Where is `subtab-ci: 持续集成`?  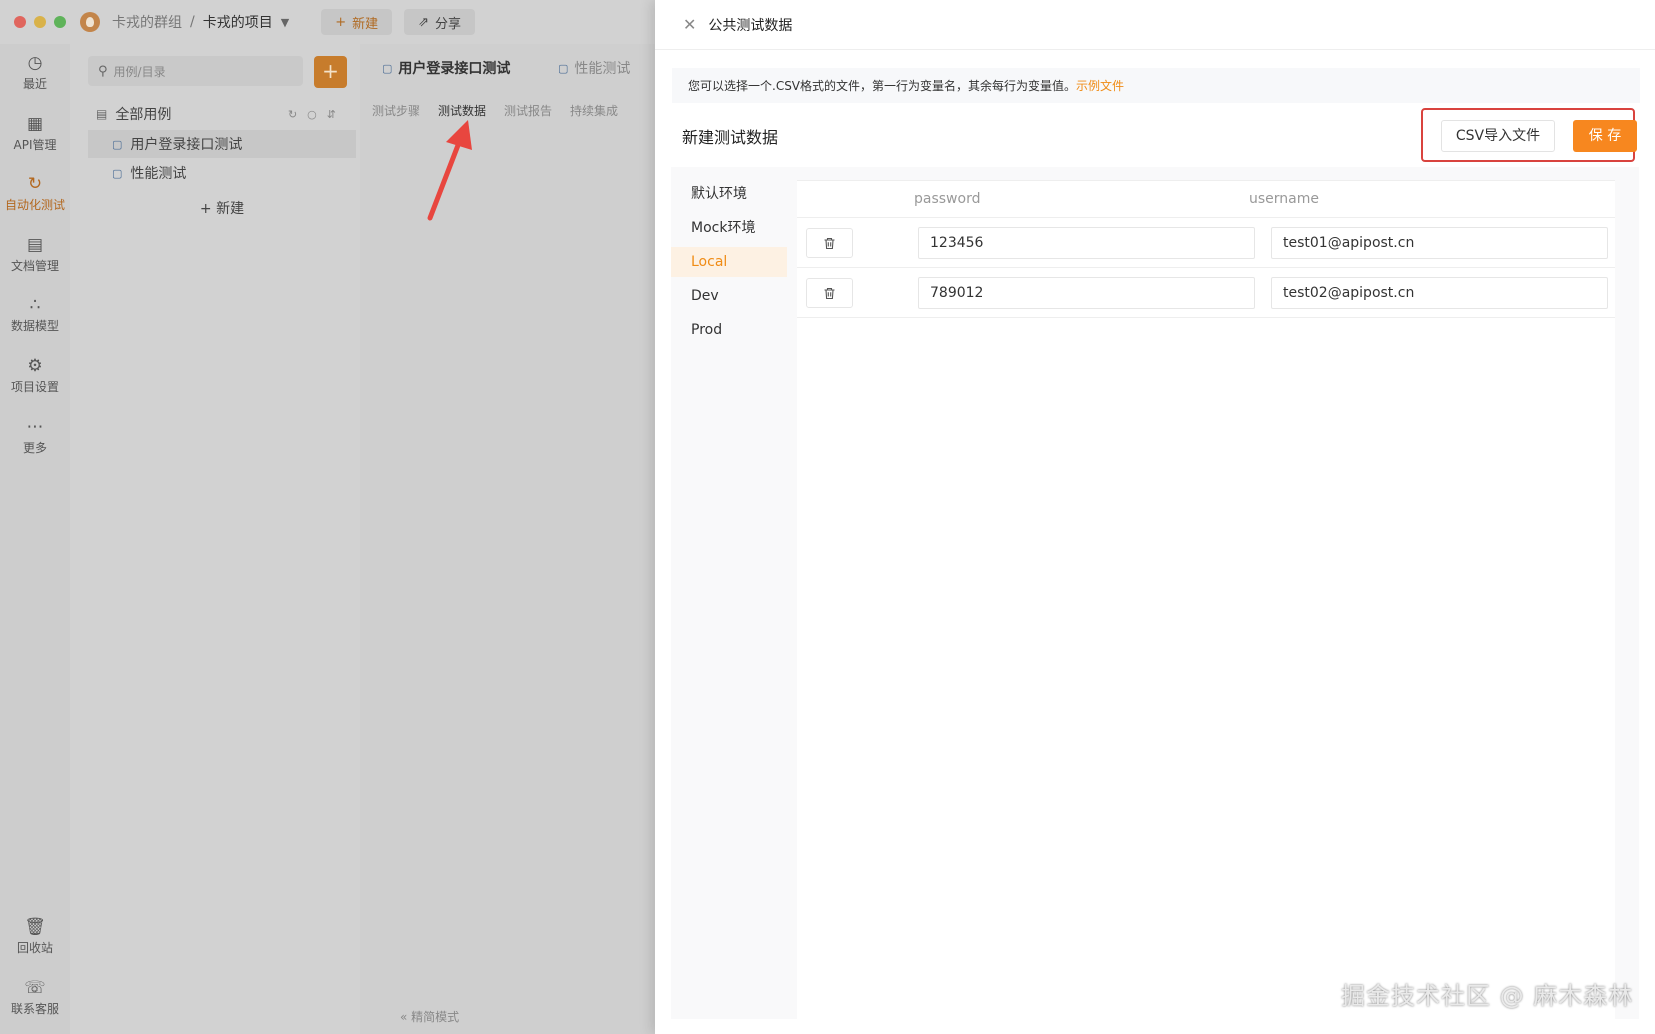
subtab-ci: 持续集成 is located at coordinates (594, 110).